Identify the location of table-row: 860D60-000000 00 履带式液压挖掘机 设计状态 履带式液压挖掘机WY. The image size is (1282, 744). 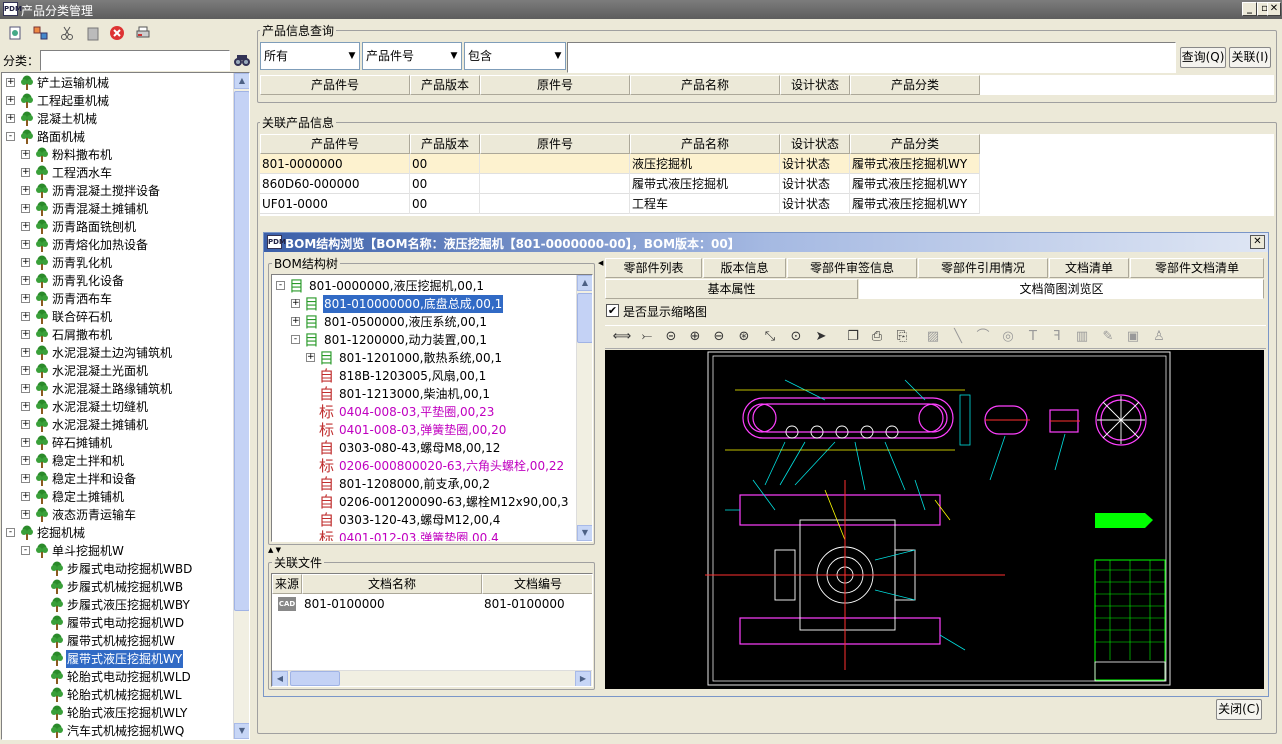
(620, 184).